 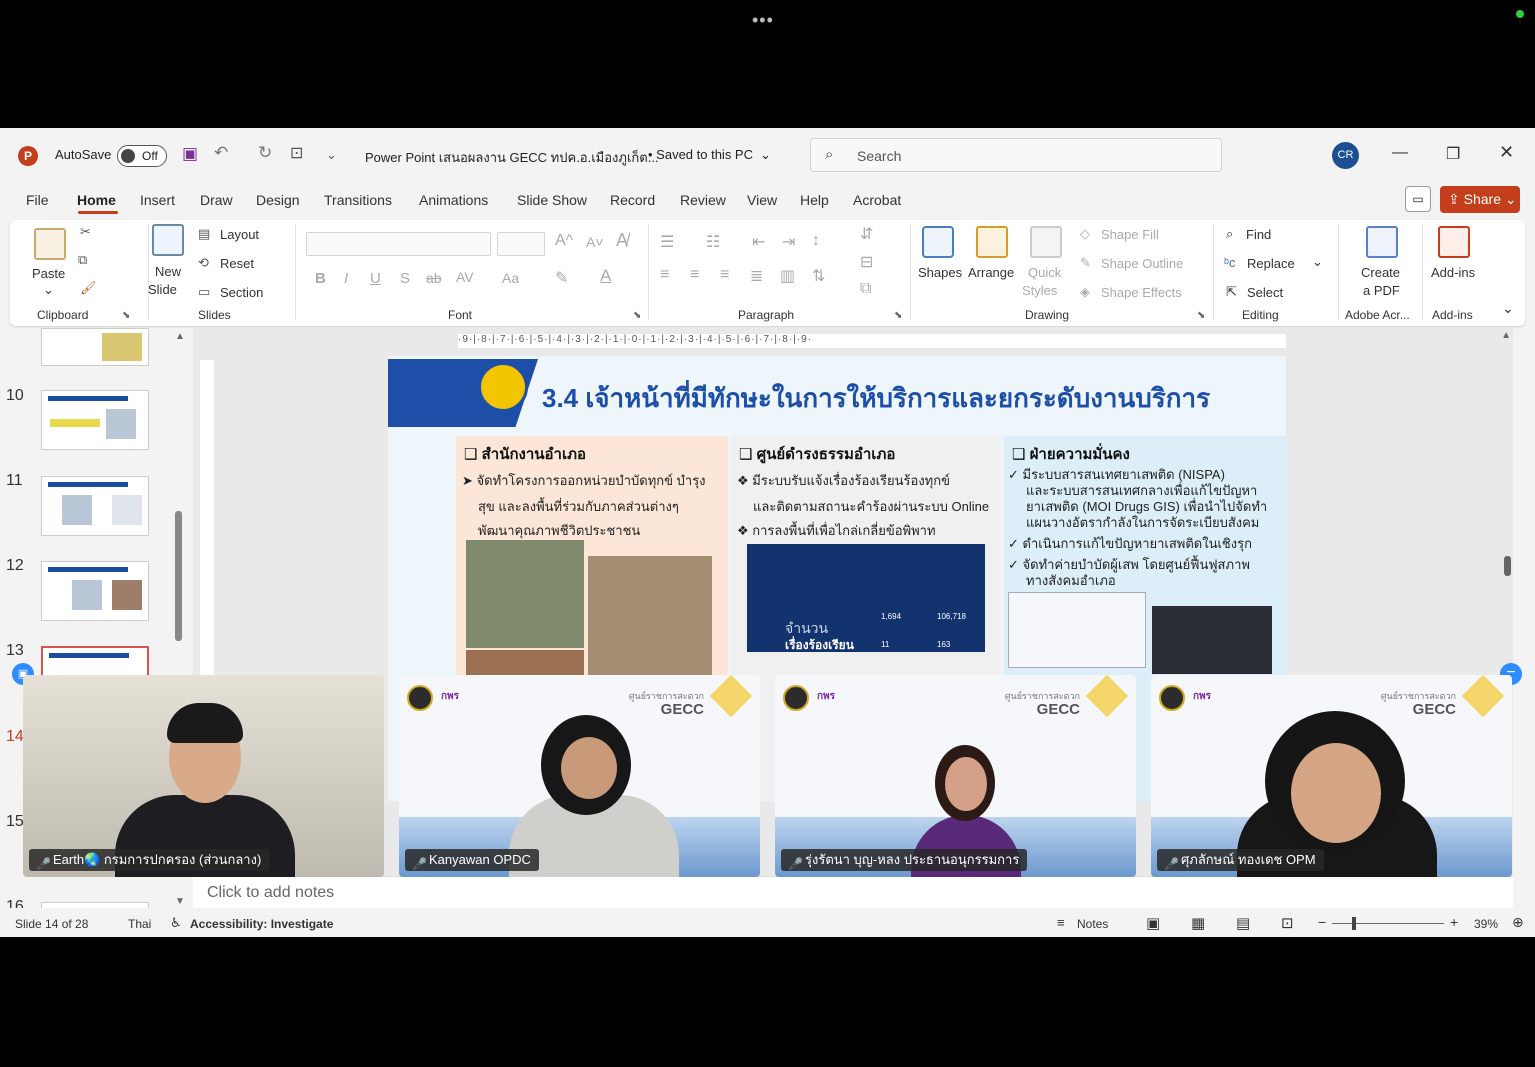 I want to click on tab-slide-show: Slide Show, so click(x=552, y=200).